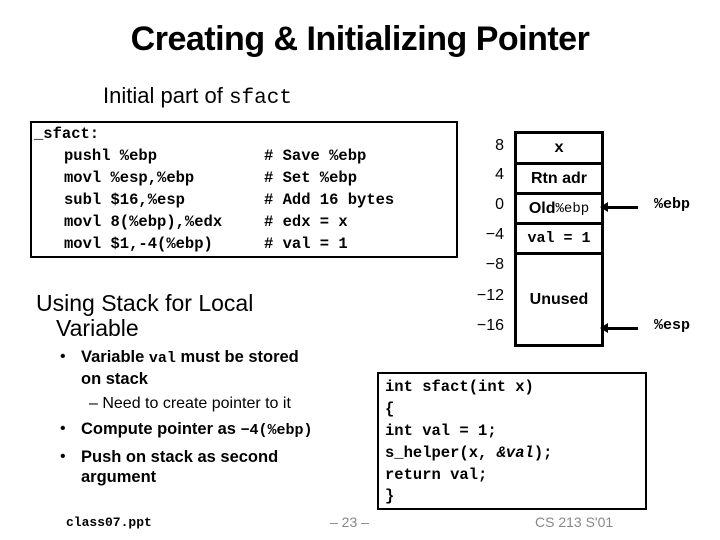 This screenshot has width=720, height=540. I want to click on c-code-address-of: &val, so click(515, 453).